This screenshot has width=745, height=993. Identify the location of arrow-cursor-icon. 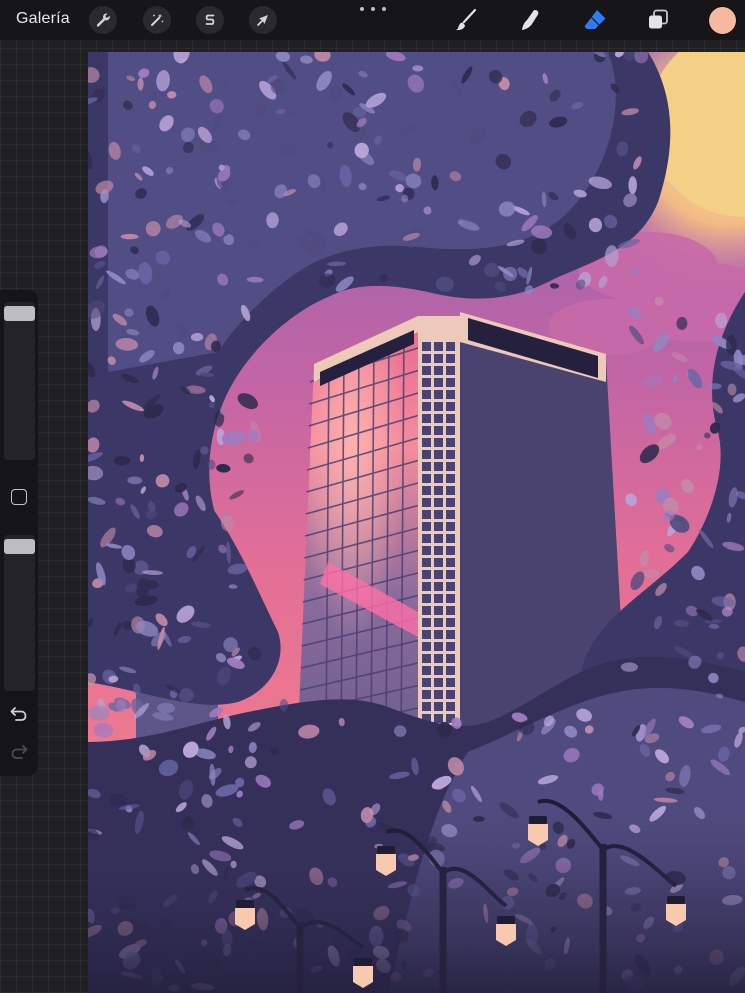
(262, 20).